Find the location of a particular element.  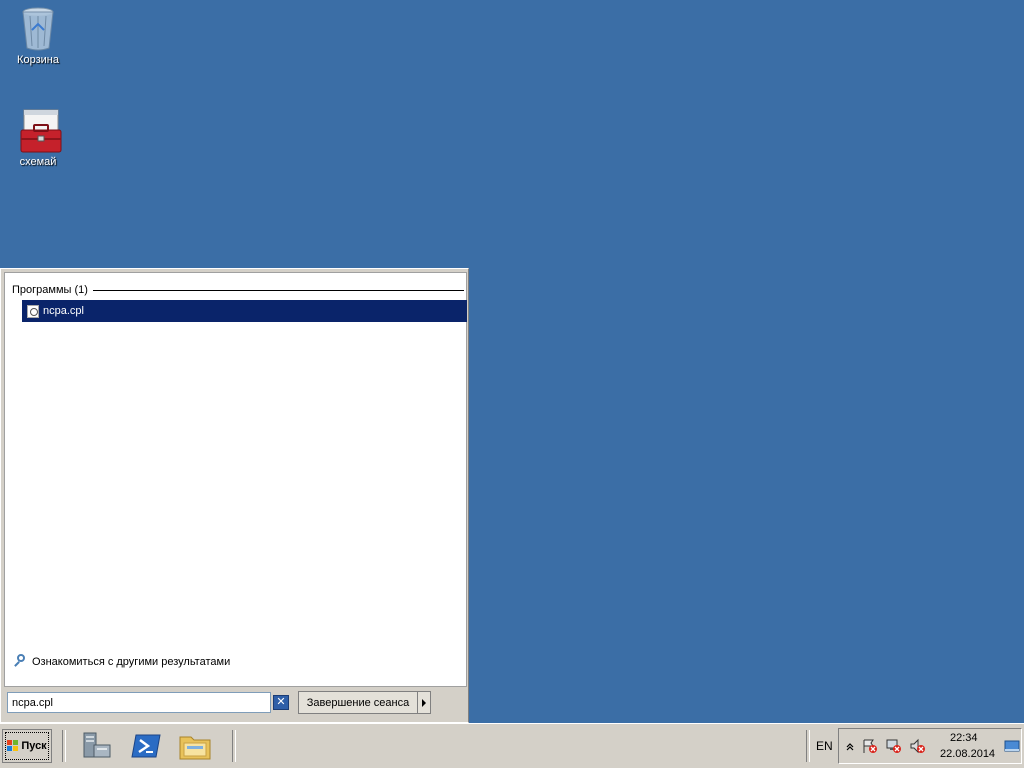

taskbar: Пуск EN 22:34 22.08.2014 is located at coordinates (512, 745).